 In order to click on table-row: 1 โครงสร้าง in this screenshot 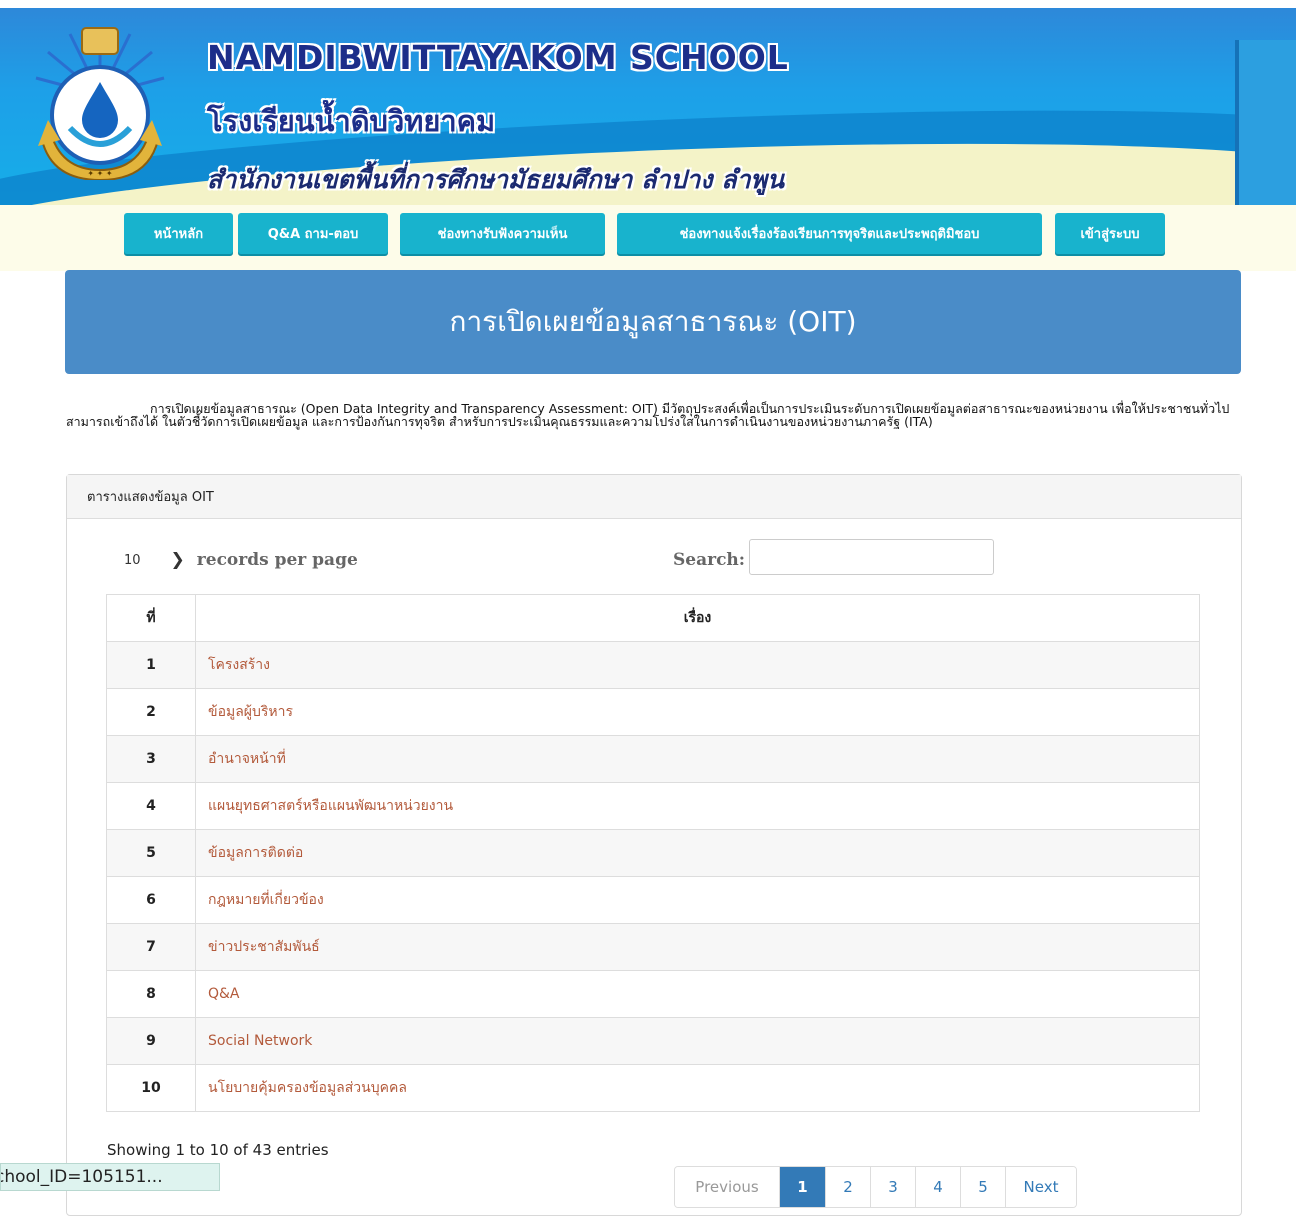, I will do `click(653, 665)`.